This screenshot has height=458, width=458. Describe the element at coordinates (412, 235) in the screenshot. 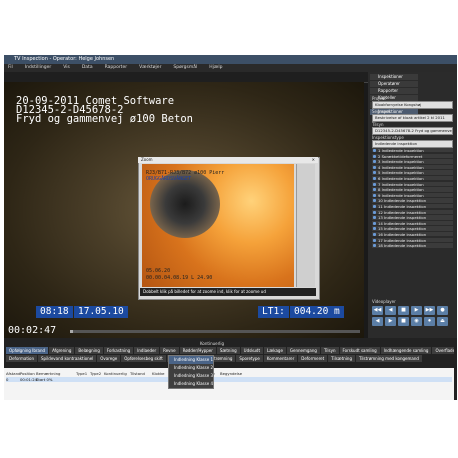

I see `inspection-list-item: 16 Indledende inspektion` at that location.